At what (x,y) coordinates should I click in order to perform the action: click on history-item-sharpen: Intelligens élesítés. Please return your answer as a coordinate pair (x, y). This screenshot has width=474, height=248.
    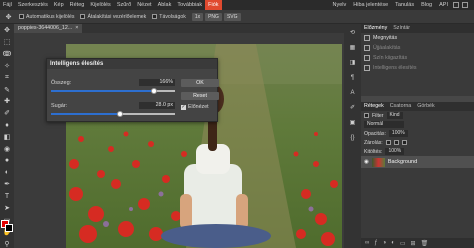
    Looking at the image, I should click on (417, 68).